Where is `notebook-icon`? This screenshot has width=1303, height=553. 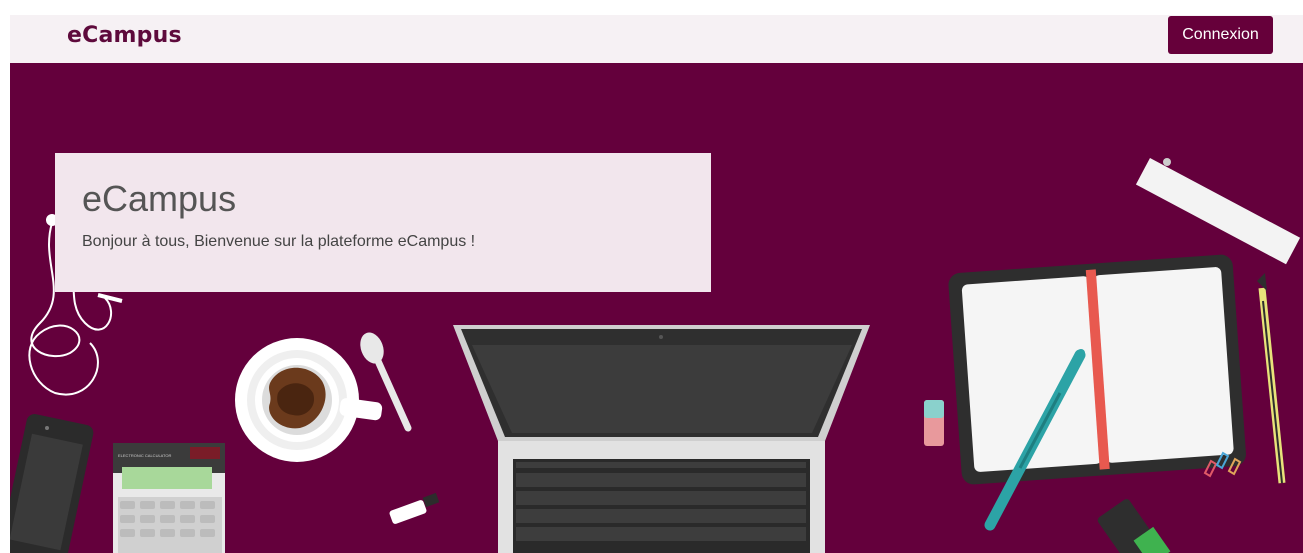
notebook-icon is located at coordinates (1097, 369).